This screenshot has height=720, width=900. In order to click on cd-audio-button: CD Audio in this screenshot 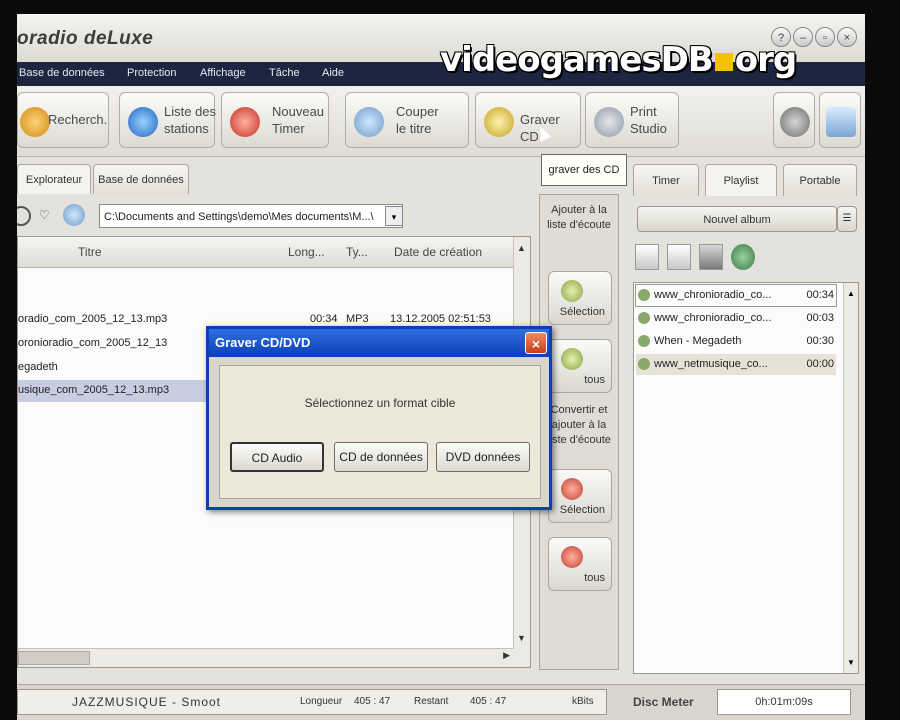, I will do `click(277, 457)`.